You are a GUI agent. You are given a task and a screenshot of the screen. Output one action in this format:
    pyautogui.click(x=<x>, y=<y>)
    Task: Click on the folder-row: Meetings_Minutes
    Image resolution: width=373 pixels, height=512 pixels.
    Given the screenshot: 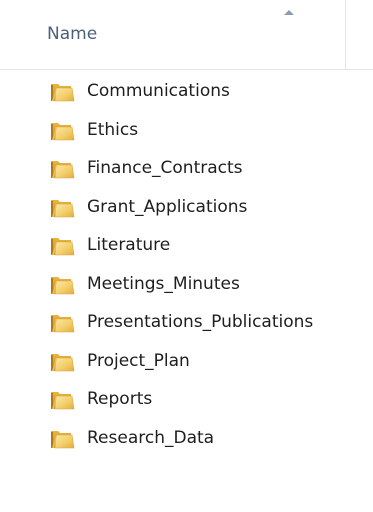 What is the action you would take?
    pyautogui.click(x=186, y=284)
    